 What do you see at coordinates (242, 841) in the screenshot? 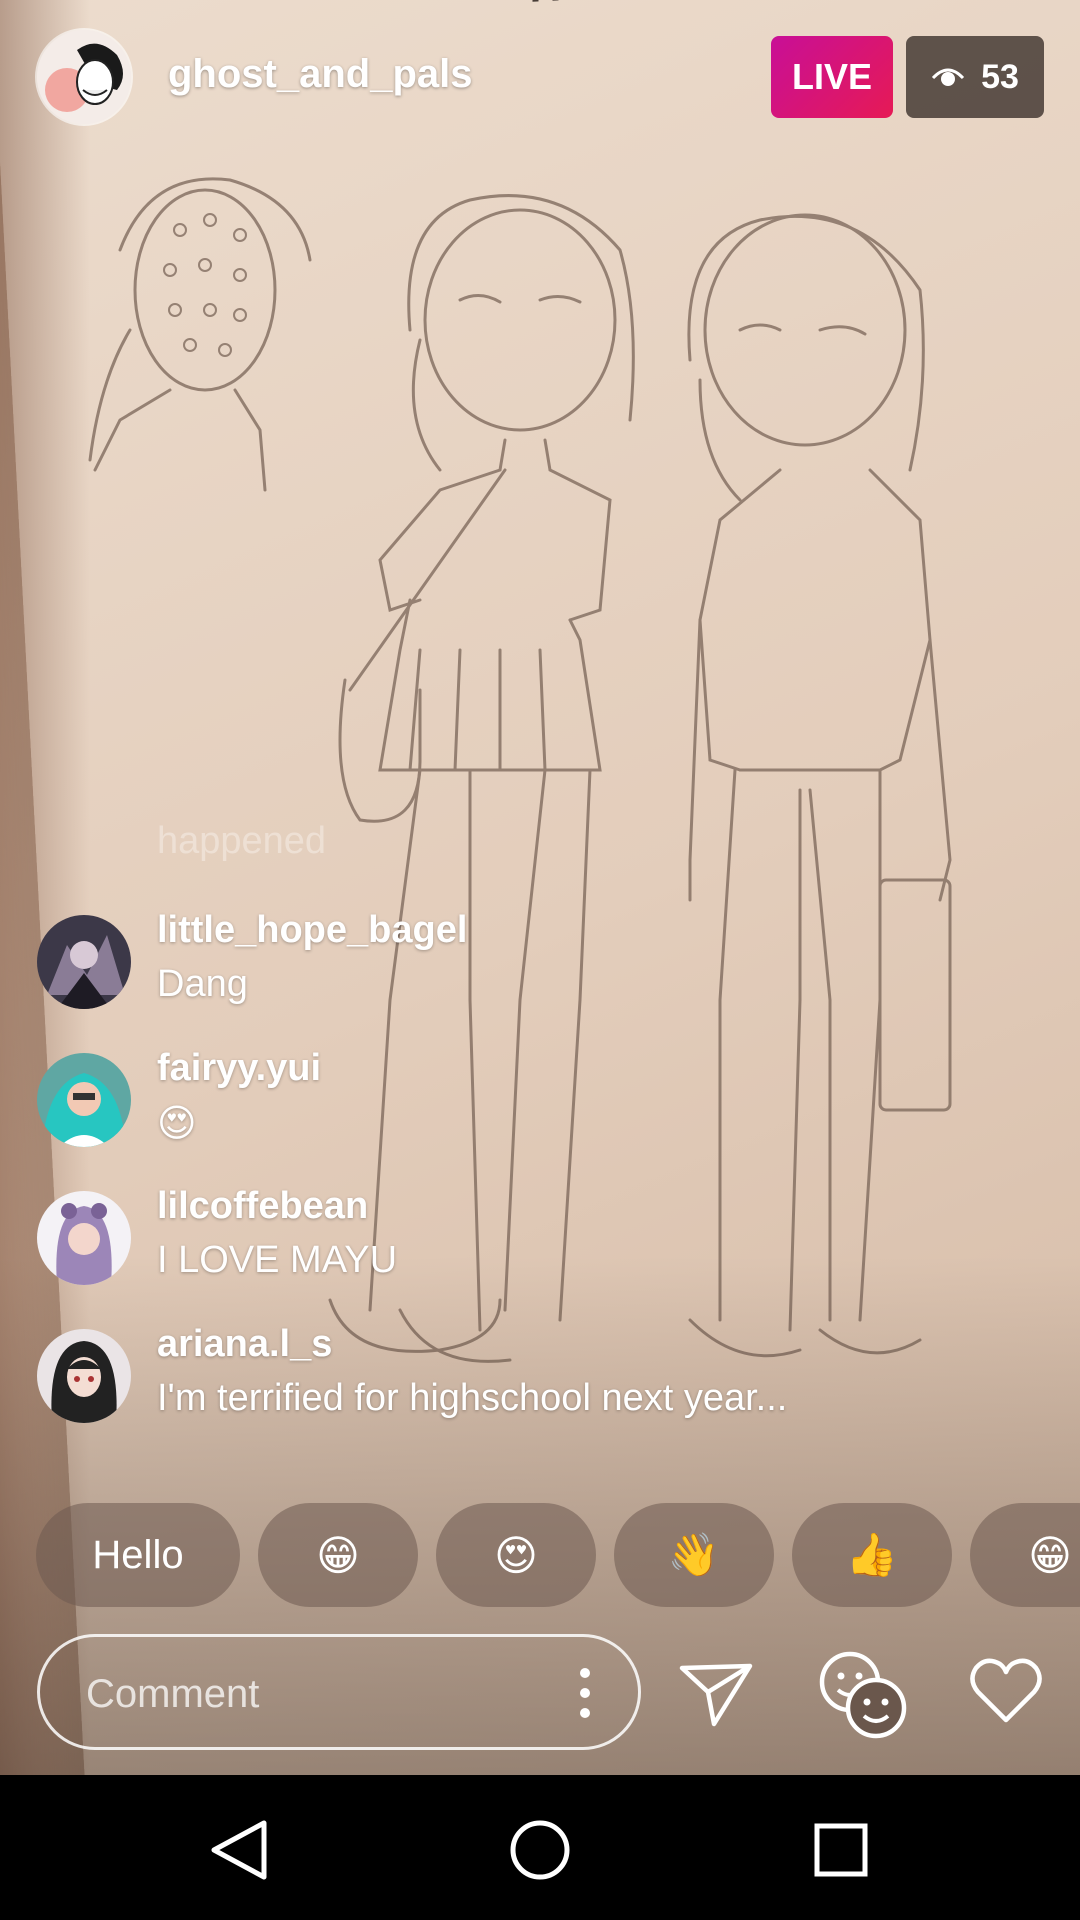
I see `faded-comment-text: happened` at bounding box center [242, 841].